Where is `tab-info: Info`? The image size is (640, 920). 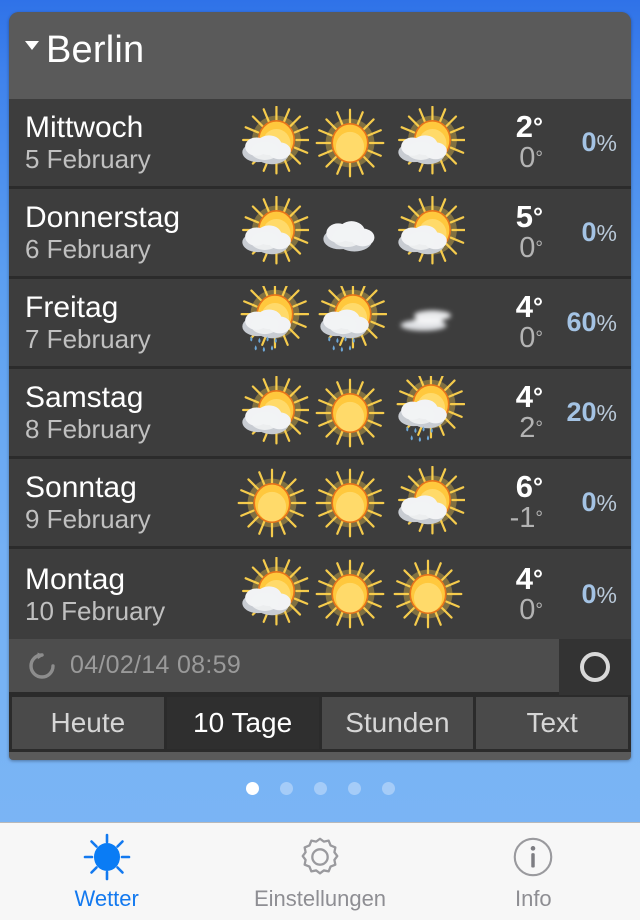 tab-info: Info is located at coordinates (533, 871).